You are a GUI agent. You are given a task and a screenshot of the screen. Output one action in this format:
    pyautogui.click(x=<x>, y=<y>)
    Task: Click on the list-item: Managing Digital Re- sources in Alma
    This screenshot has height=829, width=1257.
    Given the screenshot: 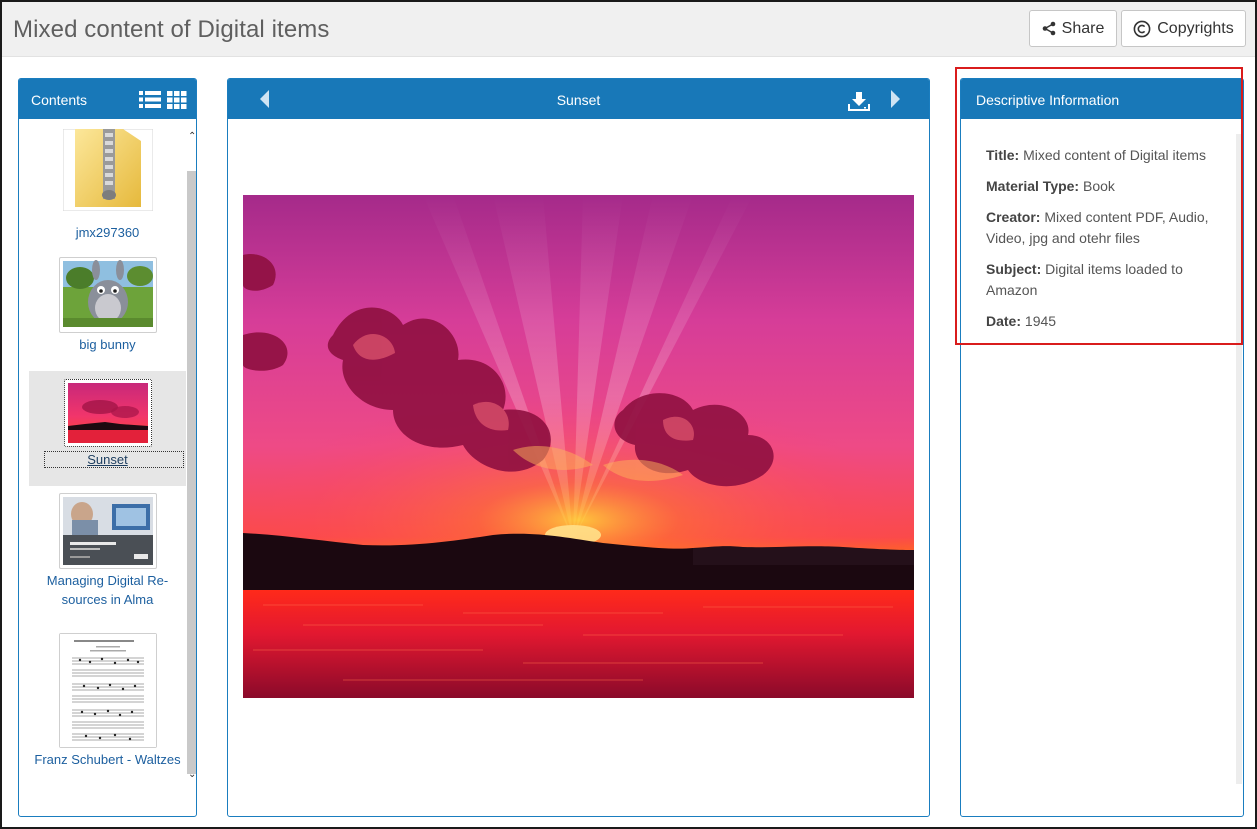 What is the action you would take?
    pyautogui.click(x=107, y=553)
    